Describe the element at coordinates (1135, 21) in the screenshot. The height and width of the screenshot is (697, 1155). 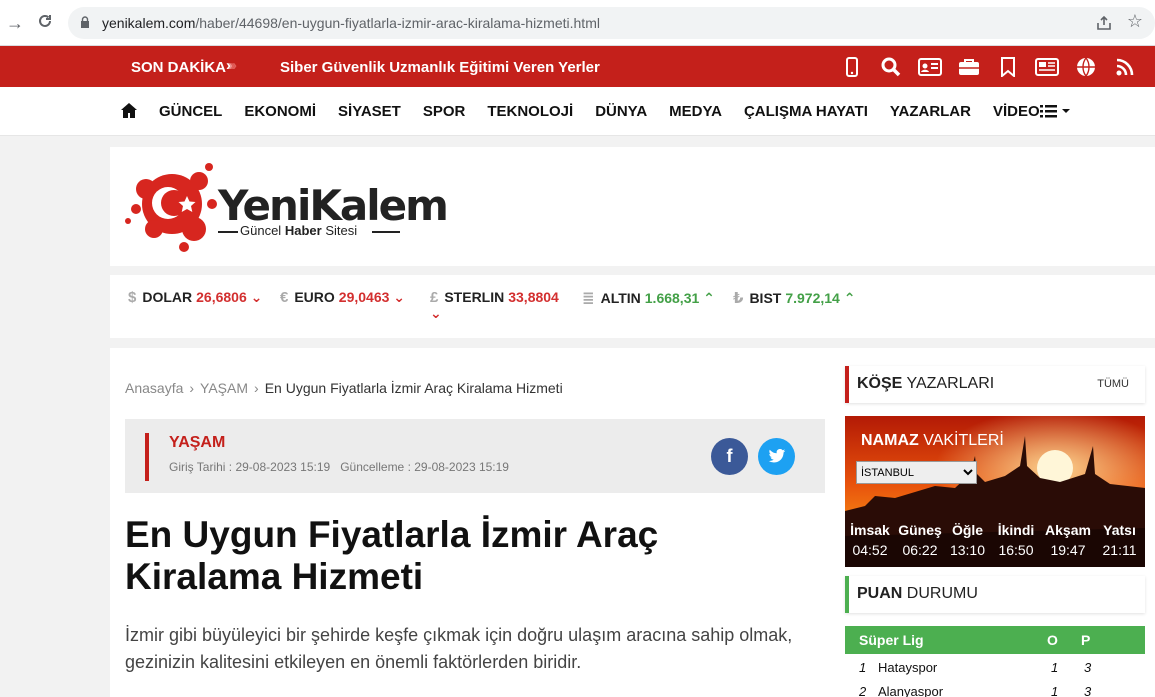
I see `star-icon: ☆` at that location.